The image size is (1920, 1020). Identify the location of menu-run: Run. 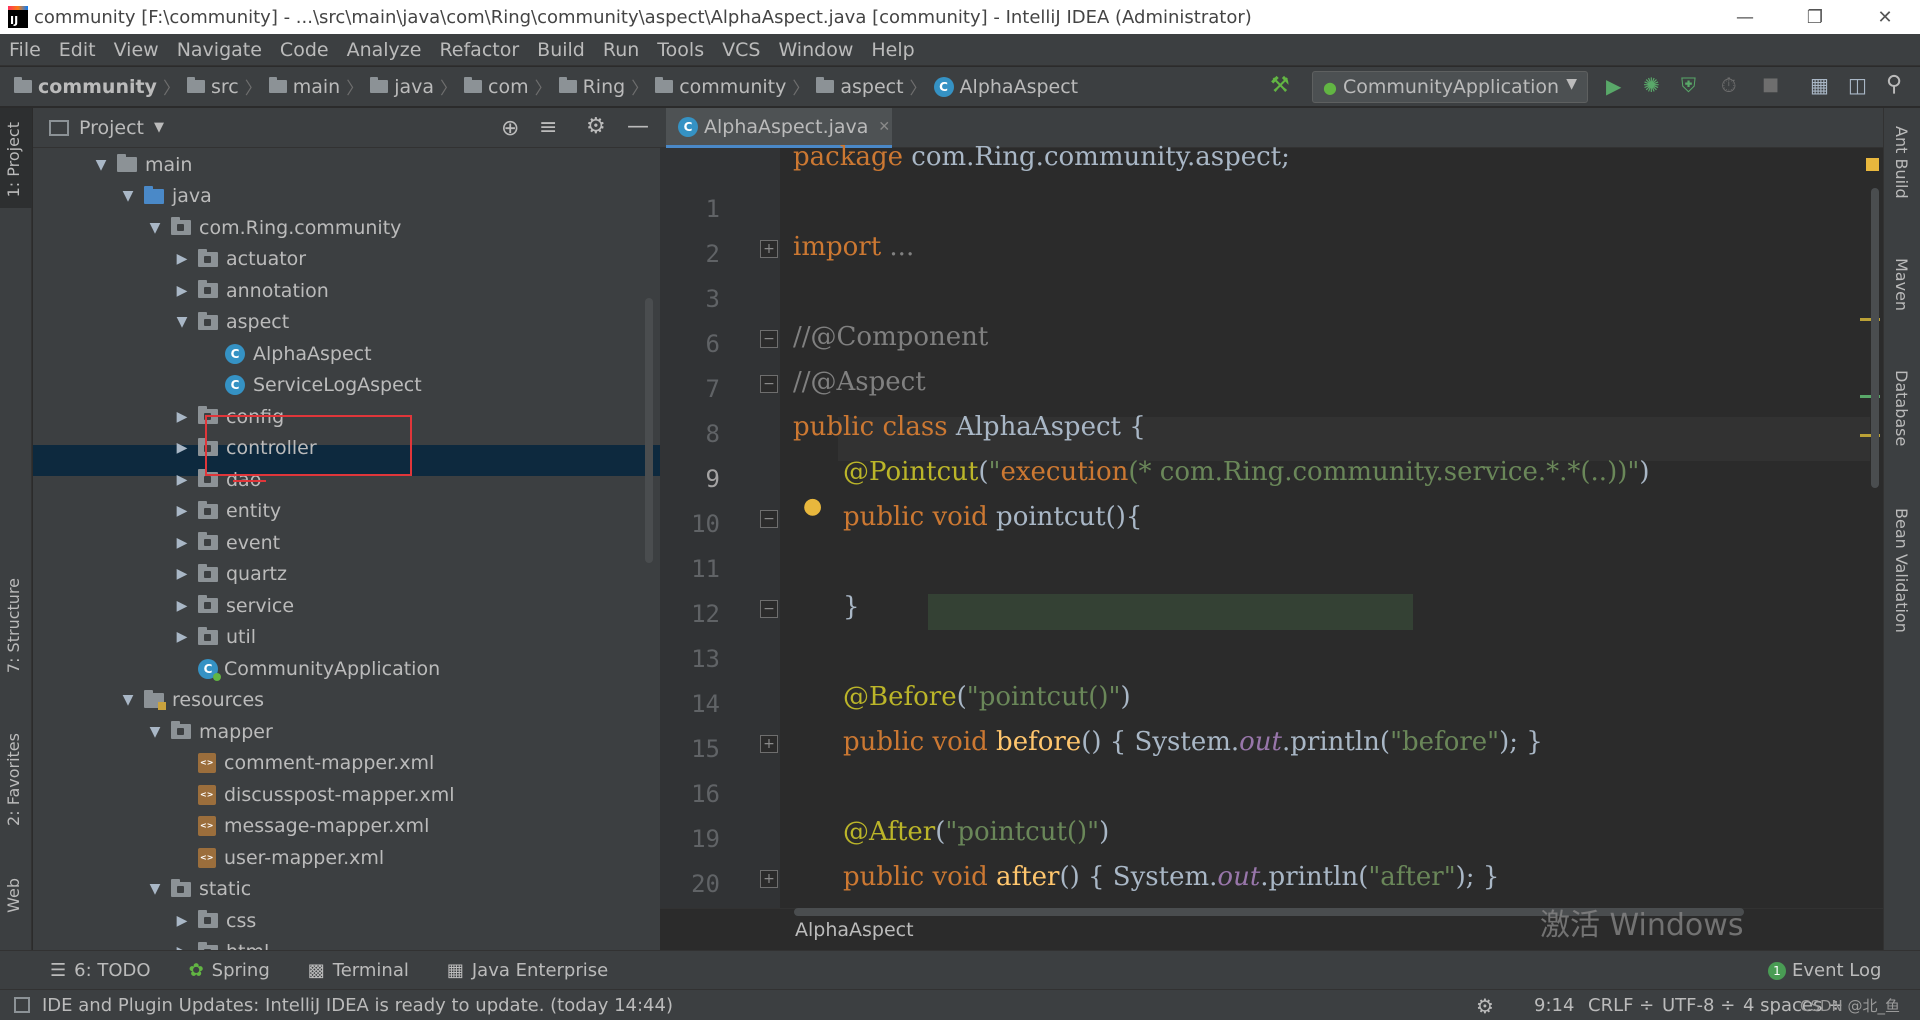
(621, 50).